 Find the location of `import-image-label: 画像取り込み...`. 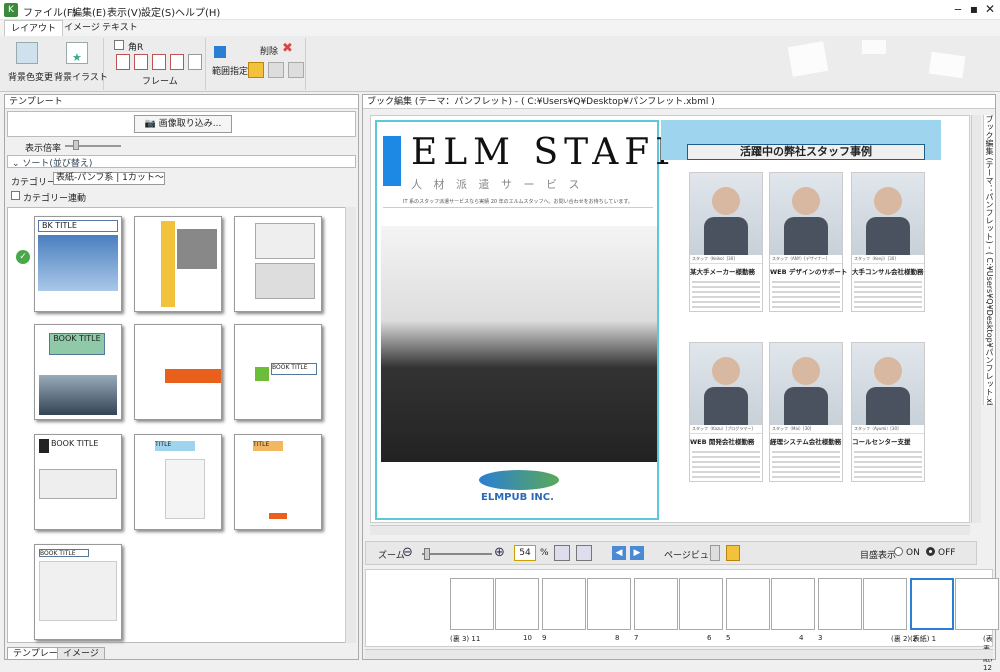

import-image-label: 画像取り込み... is located at coordinates (190, 124).